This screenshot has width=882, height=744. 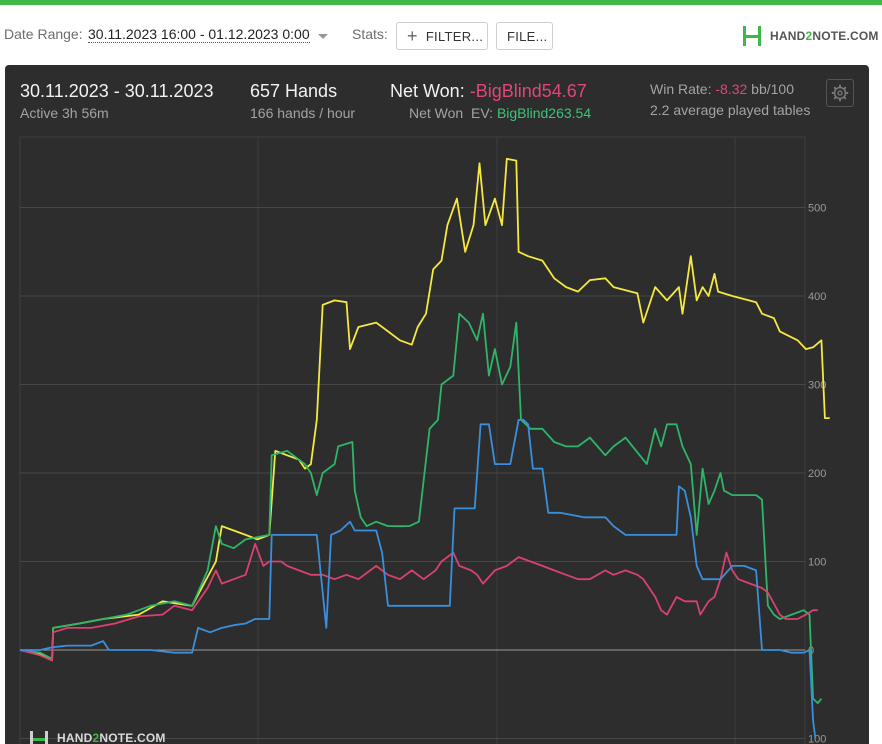 What do you see at coordinates (752, 36) in the screenshot?
I see `hand2note-logo-icon` at bounding box center [752, 36].